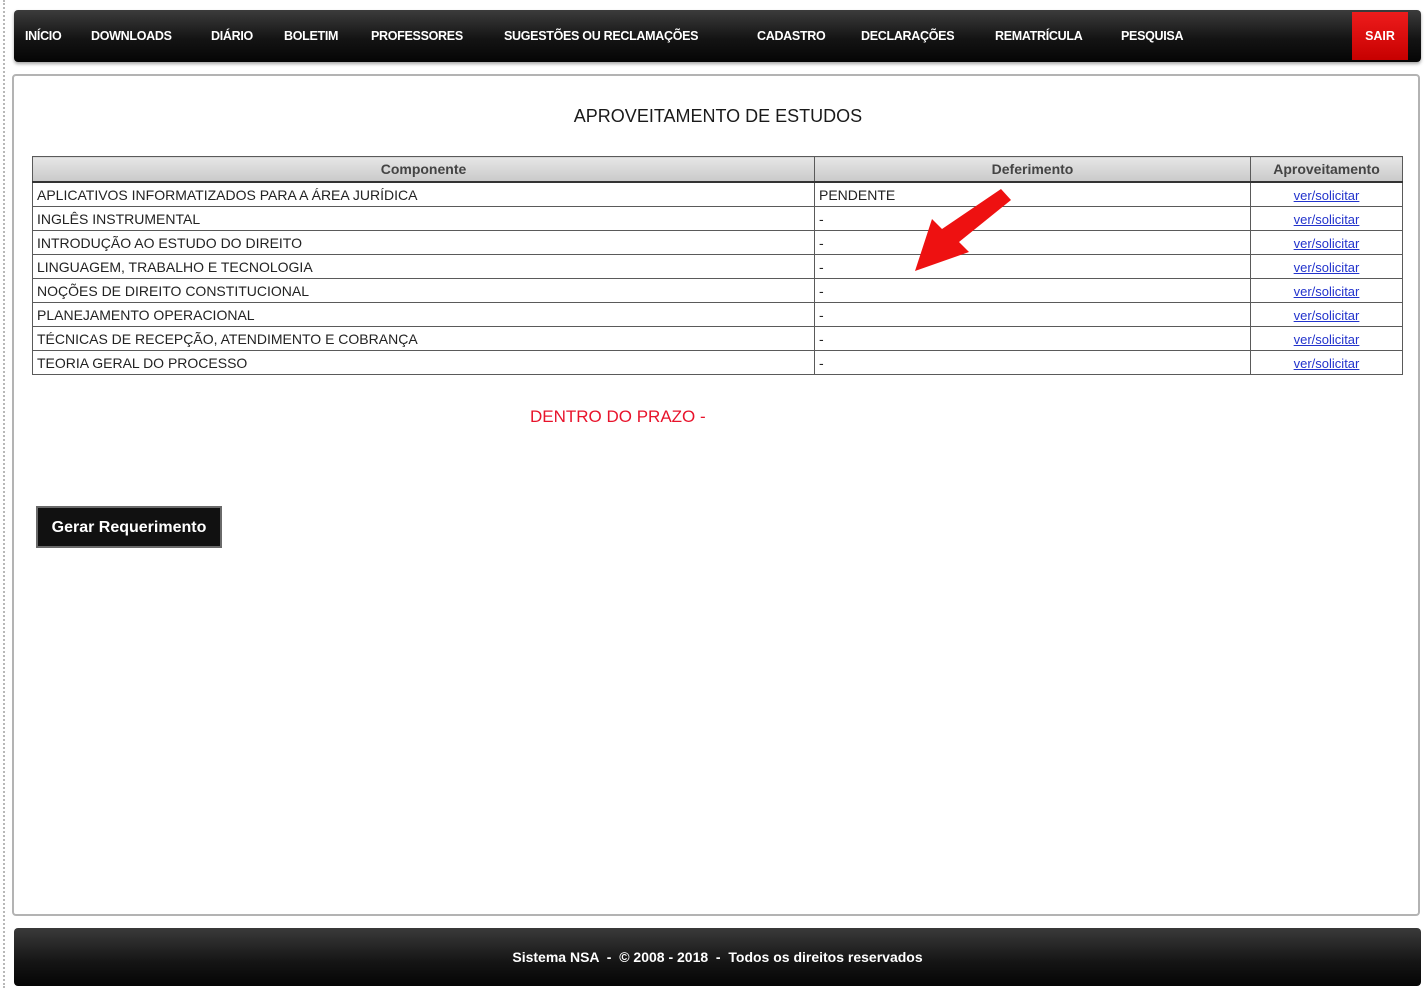 The image size is (1427, 988). I want to click on cell-deferimento: PENDENTE, so click(1032, 194).